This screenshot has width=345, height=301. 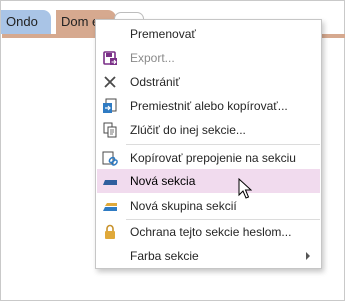 I want to click on menu-separator, so click(x=223, y=144).